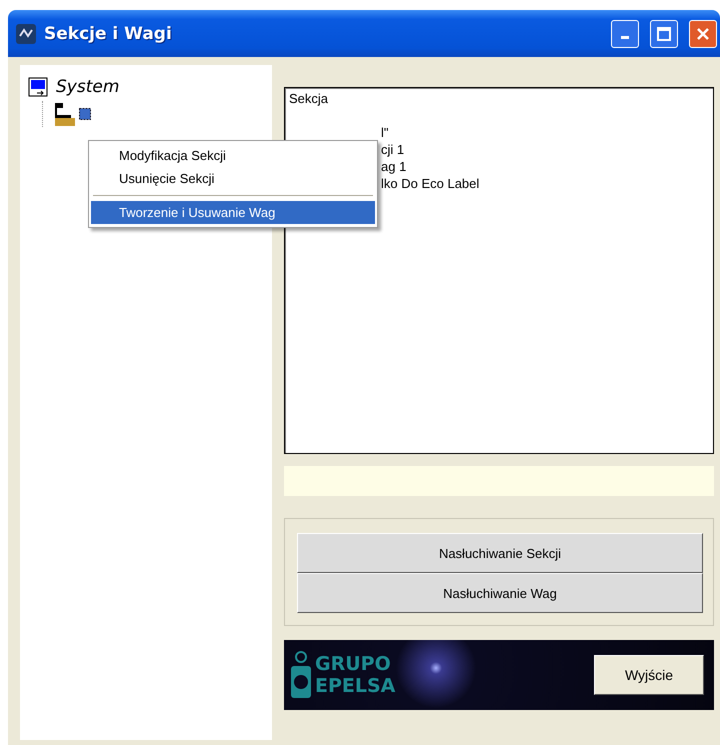 This screenshot has height=745, width=720. Describe the element at coordinates (88, 87) in the screenshot. I see `tree-item: System` at that location.